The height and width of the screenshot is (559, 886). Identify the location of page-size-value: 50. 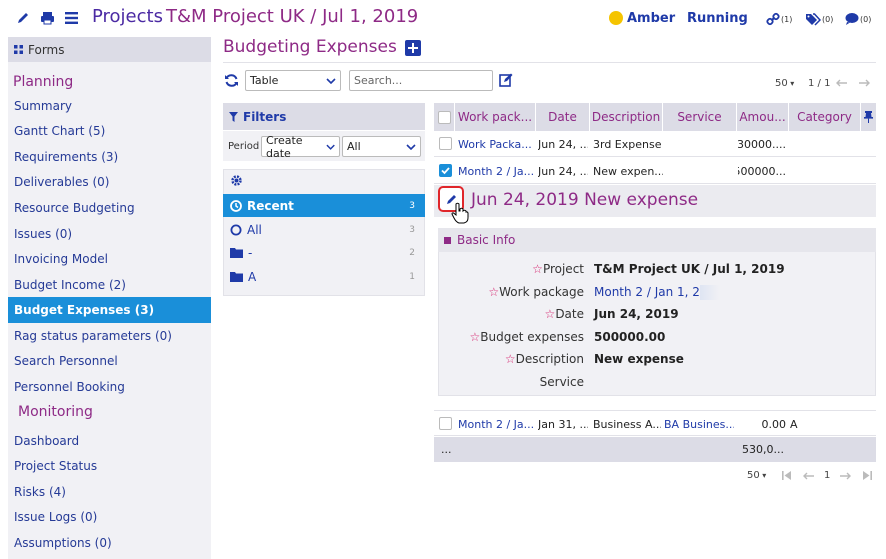
(781, 83).